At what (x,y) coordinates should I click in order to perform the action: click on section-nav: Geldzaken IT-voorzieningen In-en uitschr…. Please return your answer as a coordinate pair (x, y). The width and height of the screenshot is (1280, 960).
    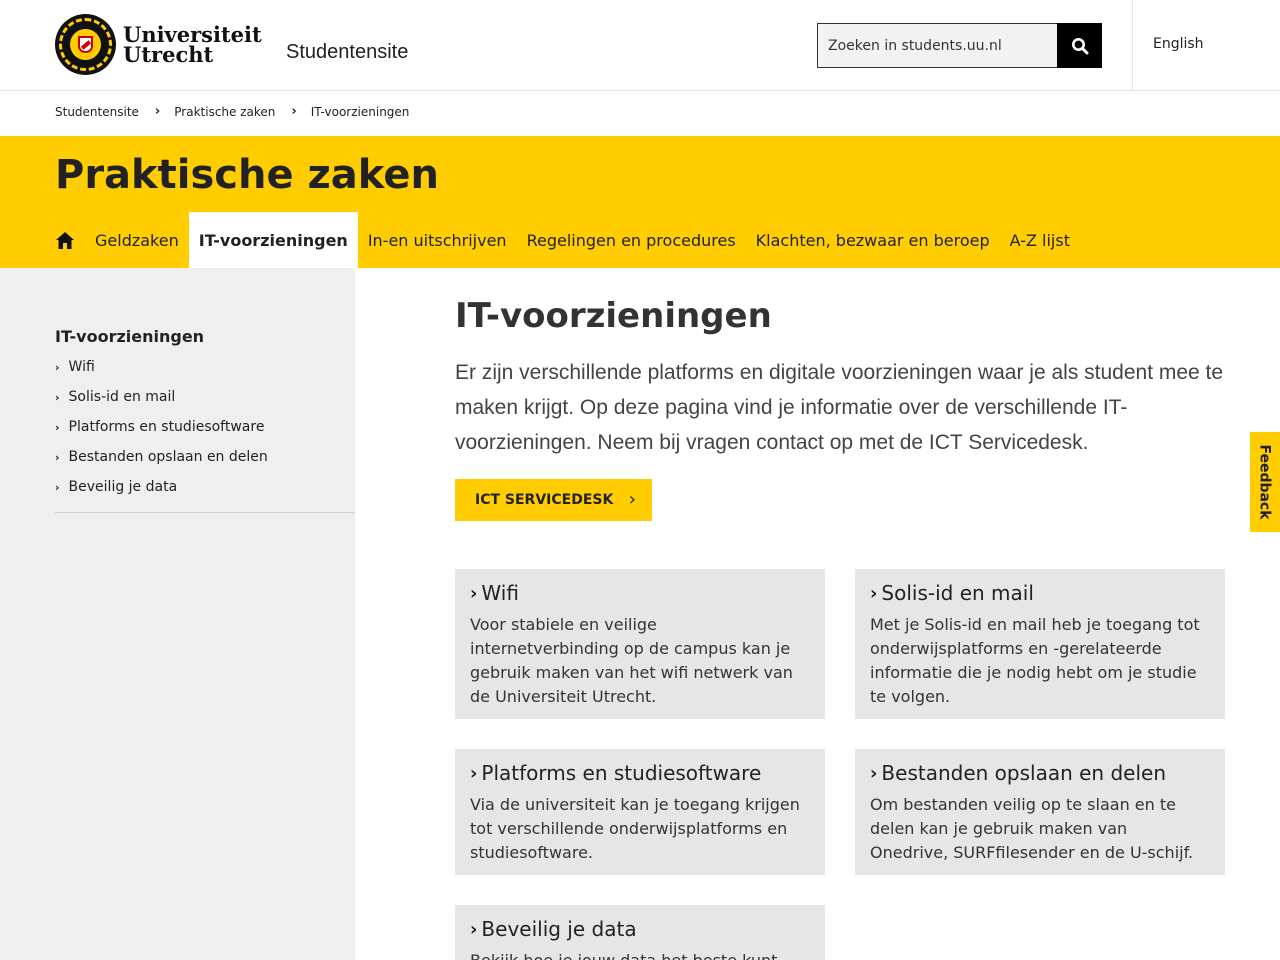
    Looking at the image, I should click on (562, 240).